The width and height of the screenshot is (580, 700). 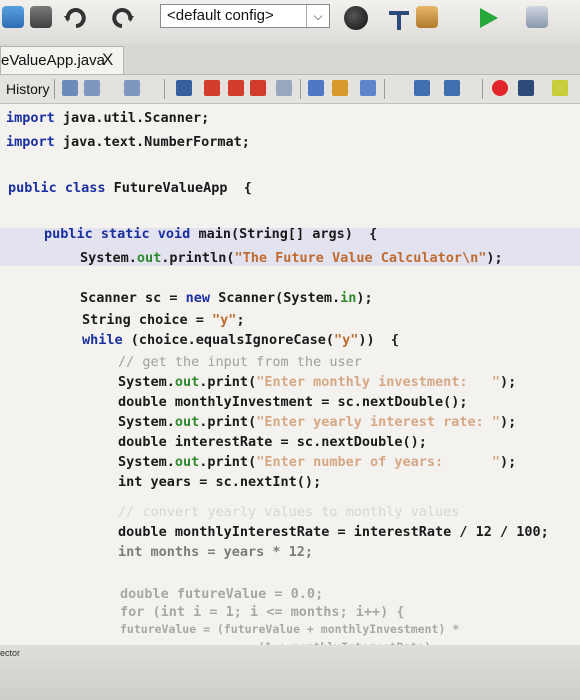 What do you see at coordinates (272, 442) in the screenshot?
I see `code-line: double interestRate = sc.nextDouble();` at bounding box center [272, 442].